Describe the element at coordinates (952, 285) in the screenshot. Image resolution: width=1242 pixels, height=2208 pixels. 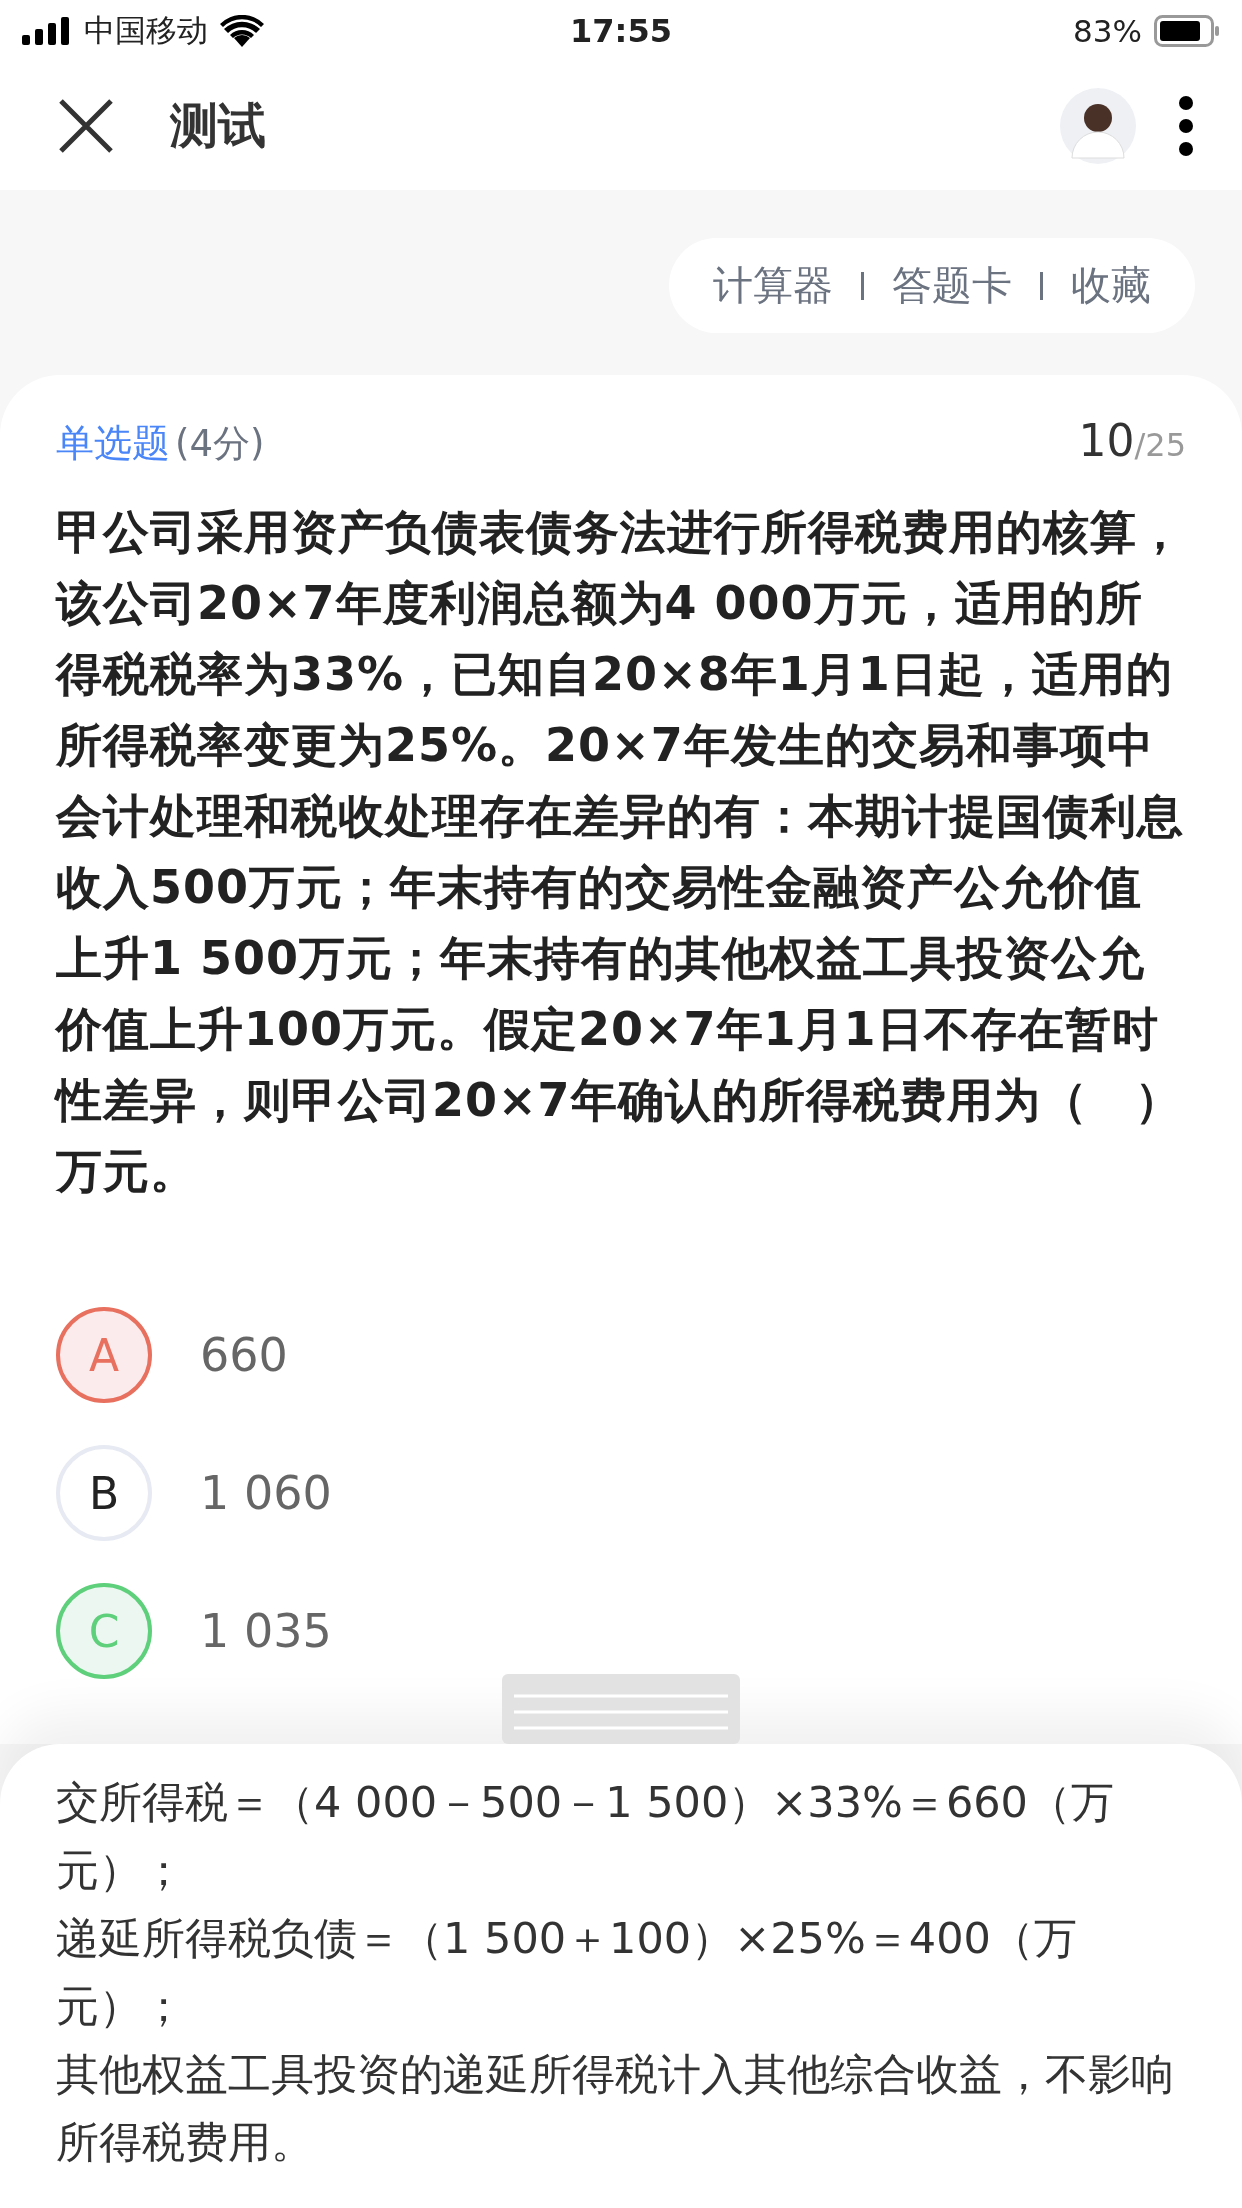
I see `toolbar-link: 答题卡` at that location.